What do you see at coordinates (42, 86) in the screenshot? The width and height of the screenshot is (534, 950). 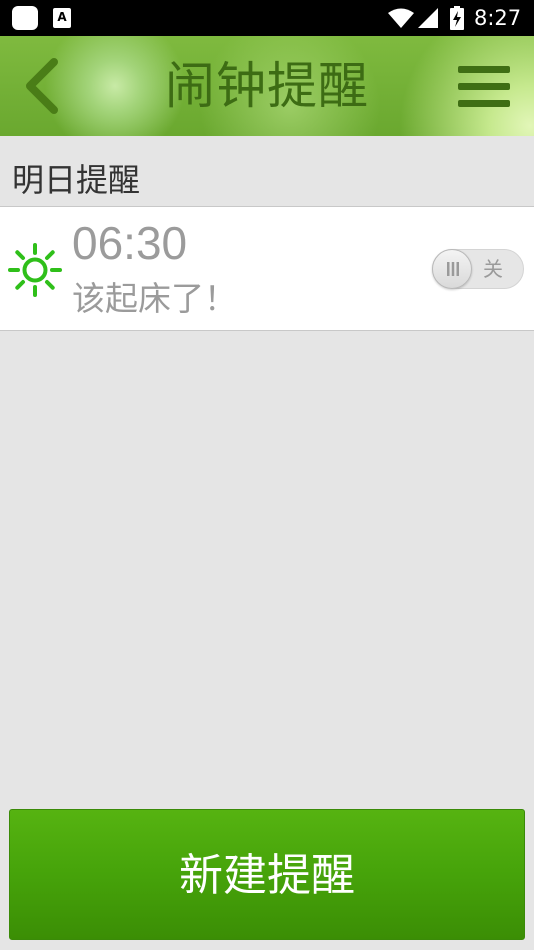 I see `chevron-left-icon` at bounding box center [42, 86].